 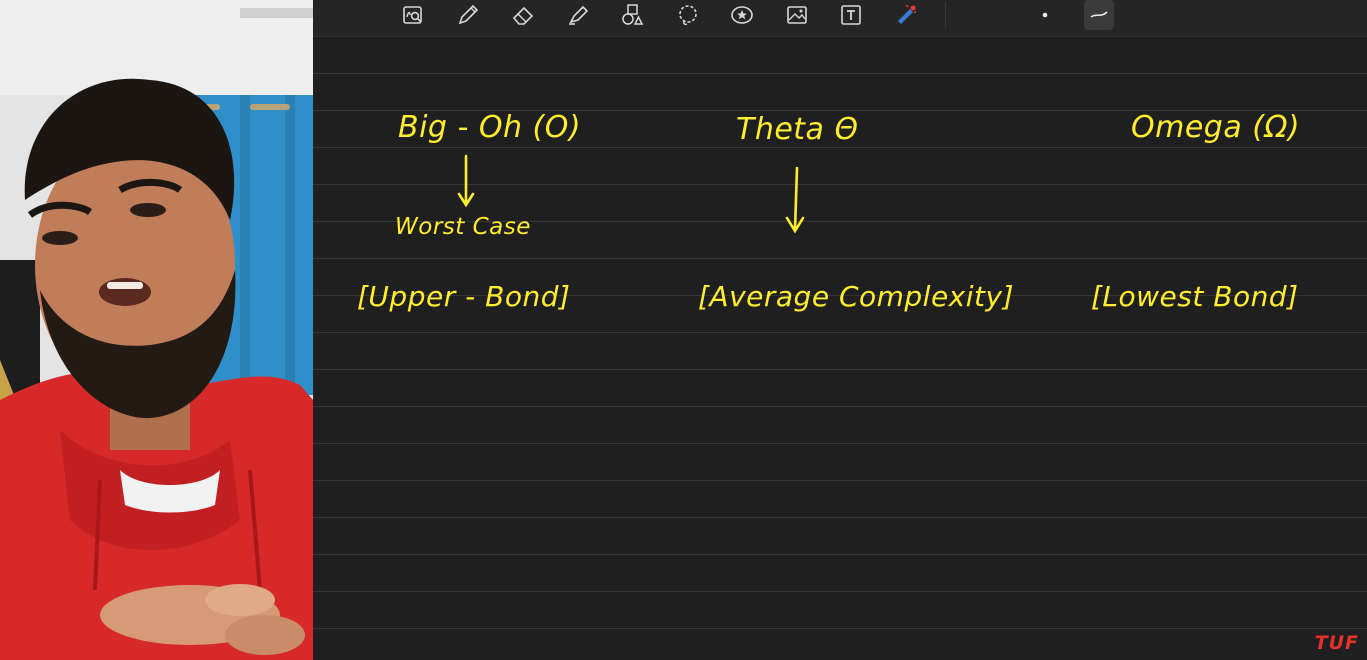 What do you see at coordinates (1195, 296) in the screenshot?
I see `lower-bound-label: [Lowest Bond]` at bounding box center [1195, 296].